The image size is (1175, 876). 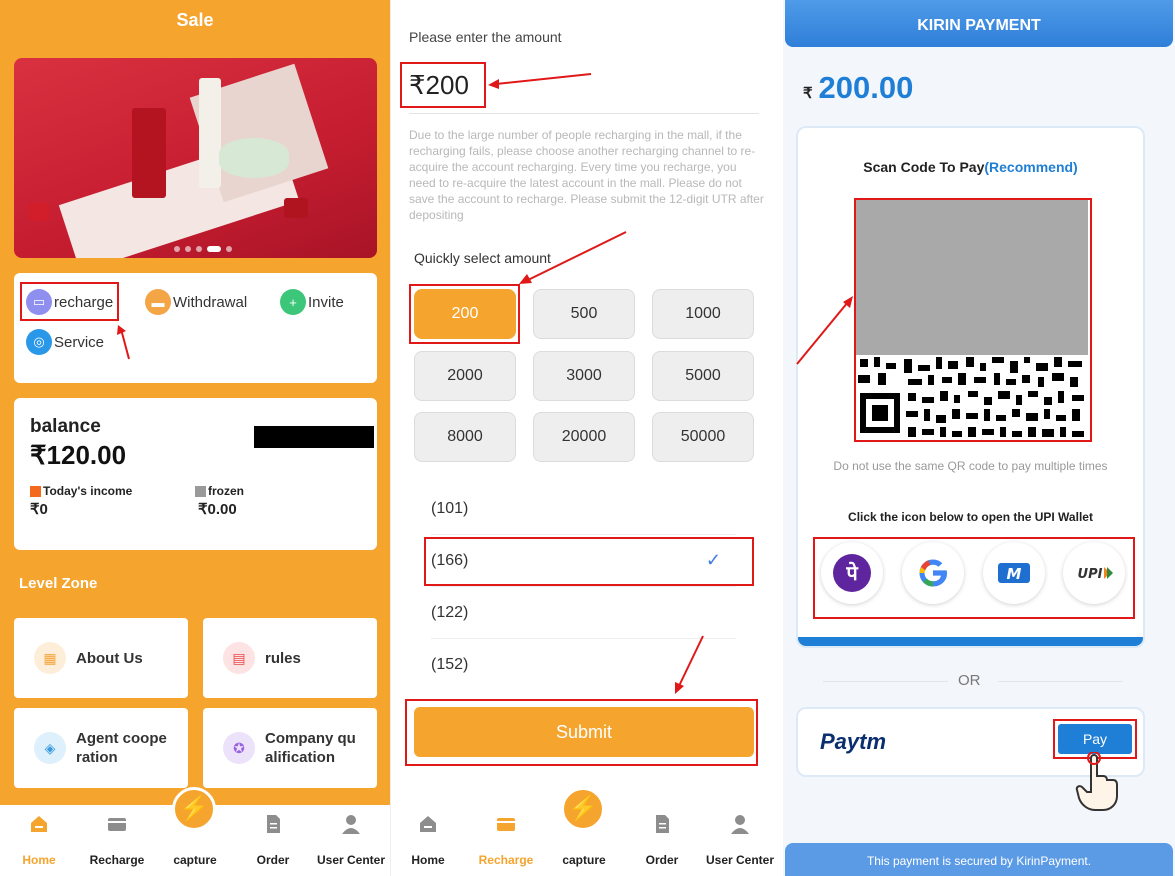 I want to click on nav-recharge-label: Recharge, so click(x=506, y=860).